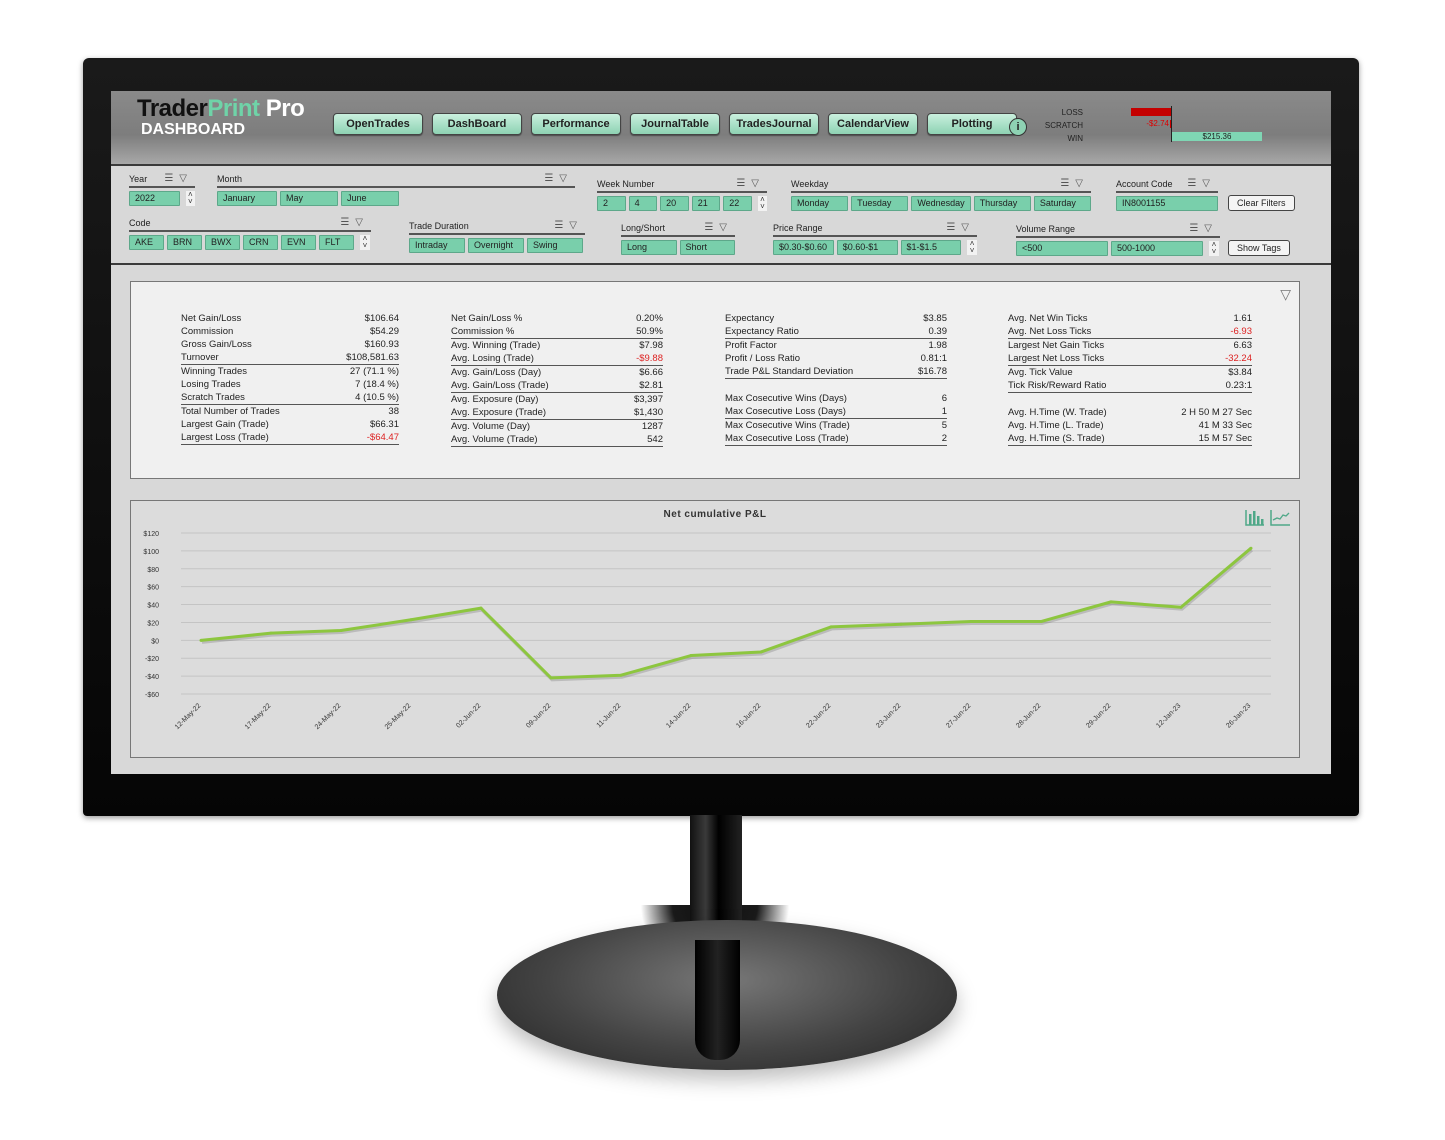 The image size is (1445, 1140). Describe the element at coordinates (154, 198) in the screenshot. I see `slicer-item: 2022` at that location.